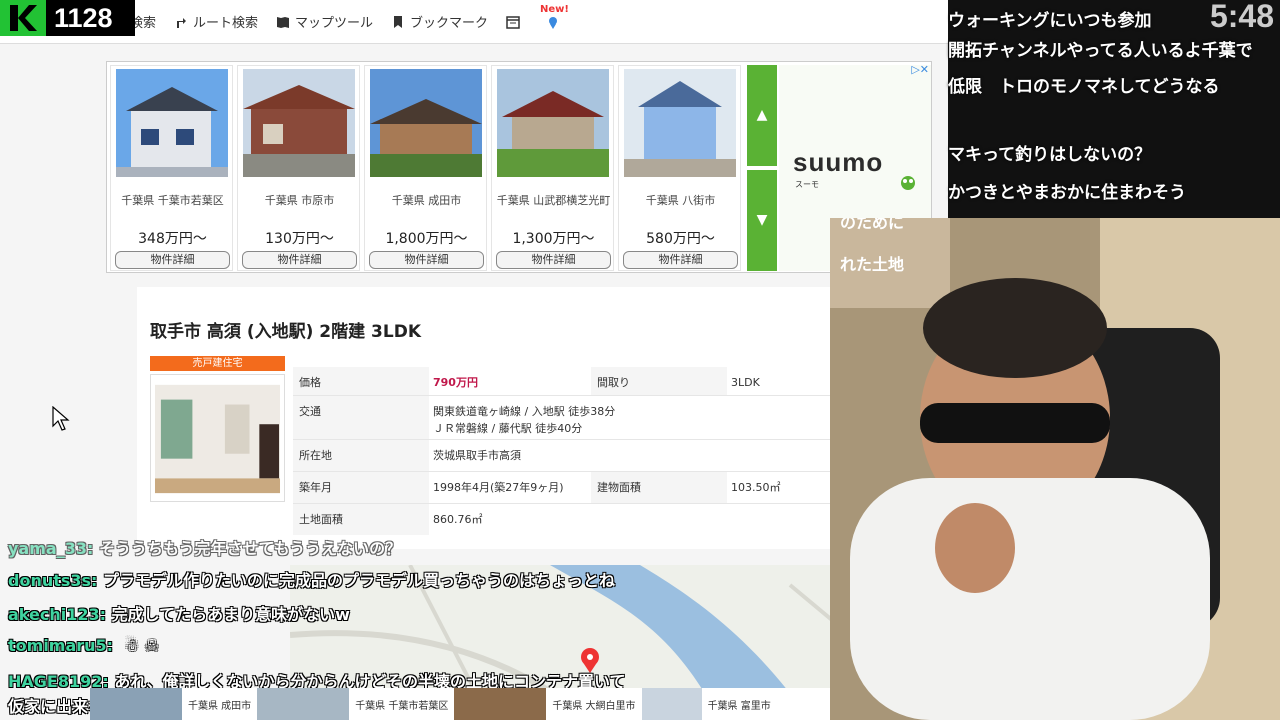 The height and width of the screenshot is (720, 1280). Describe the element at coordinates (591, 520) in the screenshot. I see `detail-row: 土地面積 860.76㎡` at that location.